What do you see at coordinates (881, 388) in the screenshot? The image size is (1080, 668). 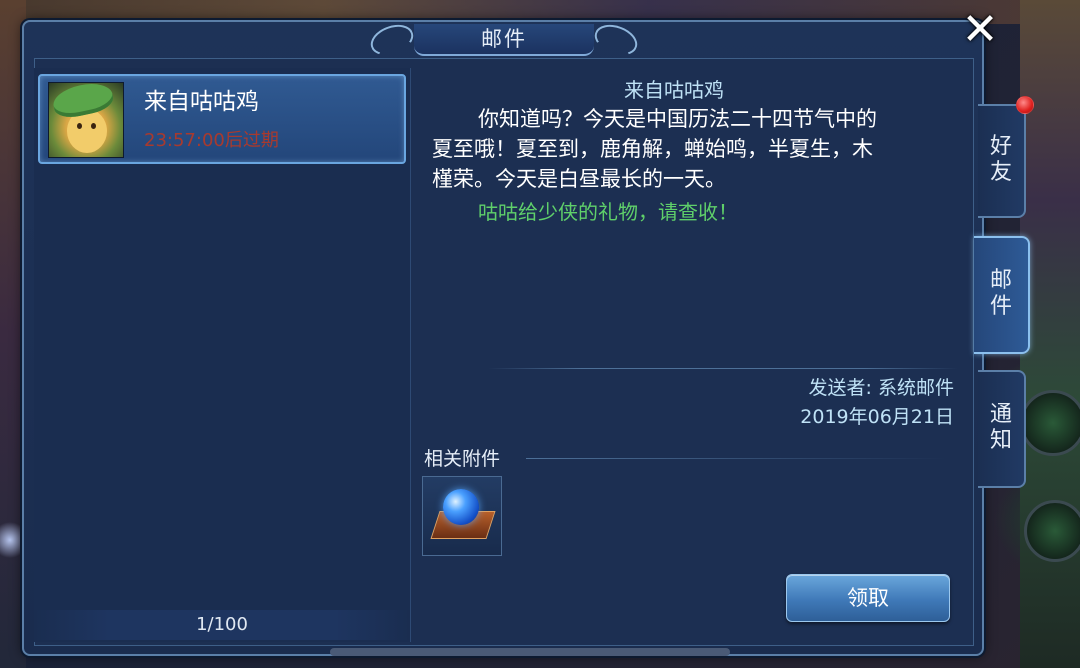 I see `sender-name: 发送者: 系统邮件` at bounding box center [881, 388].